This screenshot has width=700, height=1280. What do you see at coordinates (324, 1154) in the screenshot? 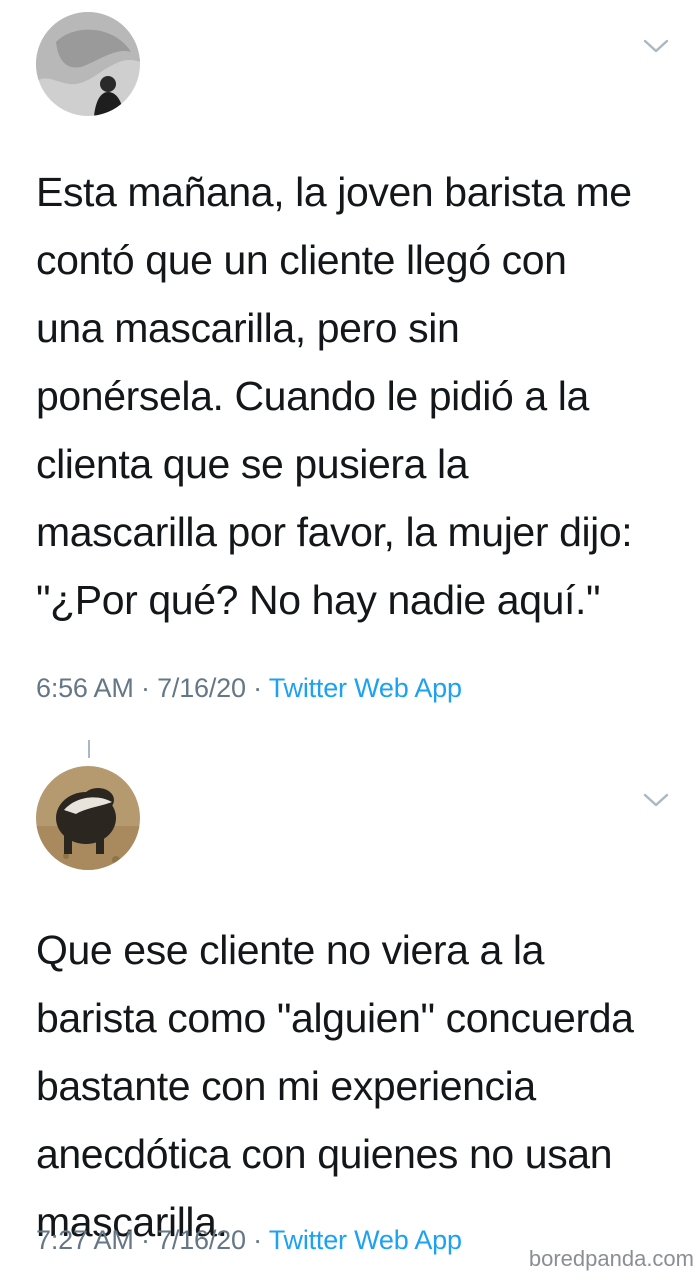
I see `tweet-text-line: anecdótica con quienes no usan` at bounding box center [324, 1154].